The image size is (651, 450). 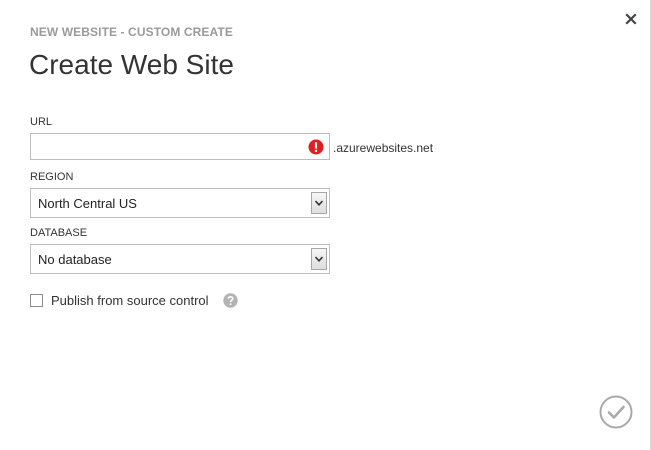 What do you see at coordinates (180, 203) in the screenshot?
I see `region-select: North Central US` at bounding box center [180, 203].